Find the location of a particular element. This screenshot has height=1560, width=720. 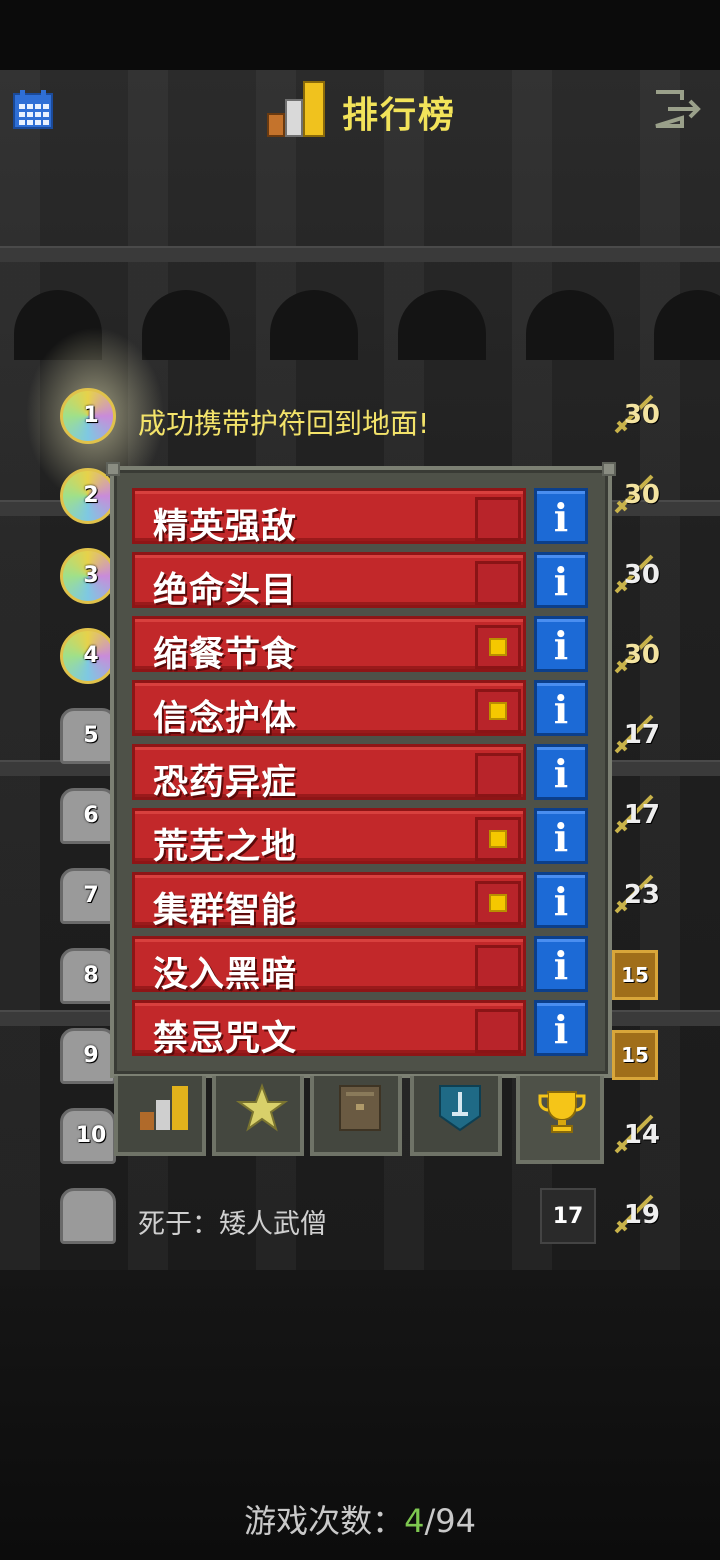

badges-icon is located at coordinates (262, 1107).